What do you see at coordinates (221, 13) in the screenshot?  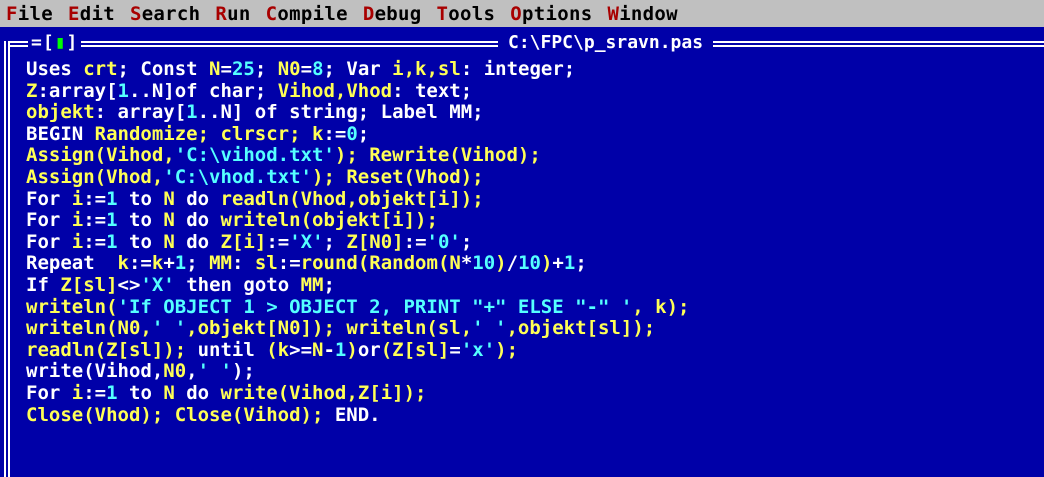 I see `menu-hotkey: R` at bounding box center [221, 13].